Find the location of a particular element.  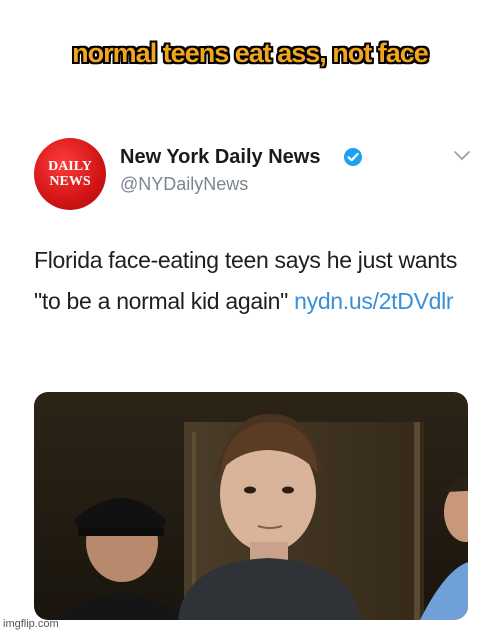

avatar-line-2: NEWS is located at coordinates (70, 181).